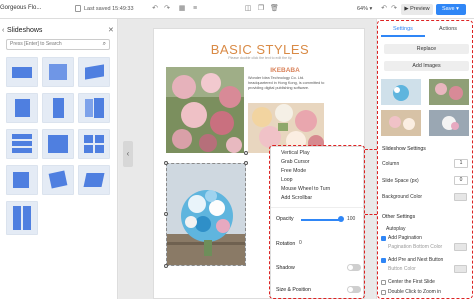 The image size is (474, 299). I want to click on last-saved-text: Last saved 15:49:33, so click(109, 9).